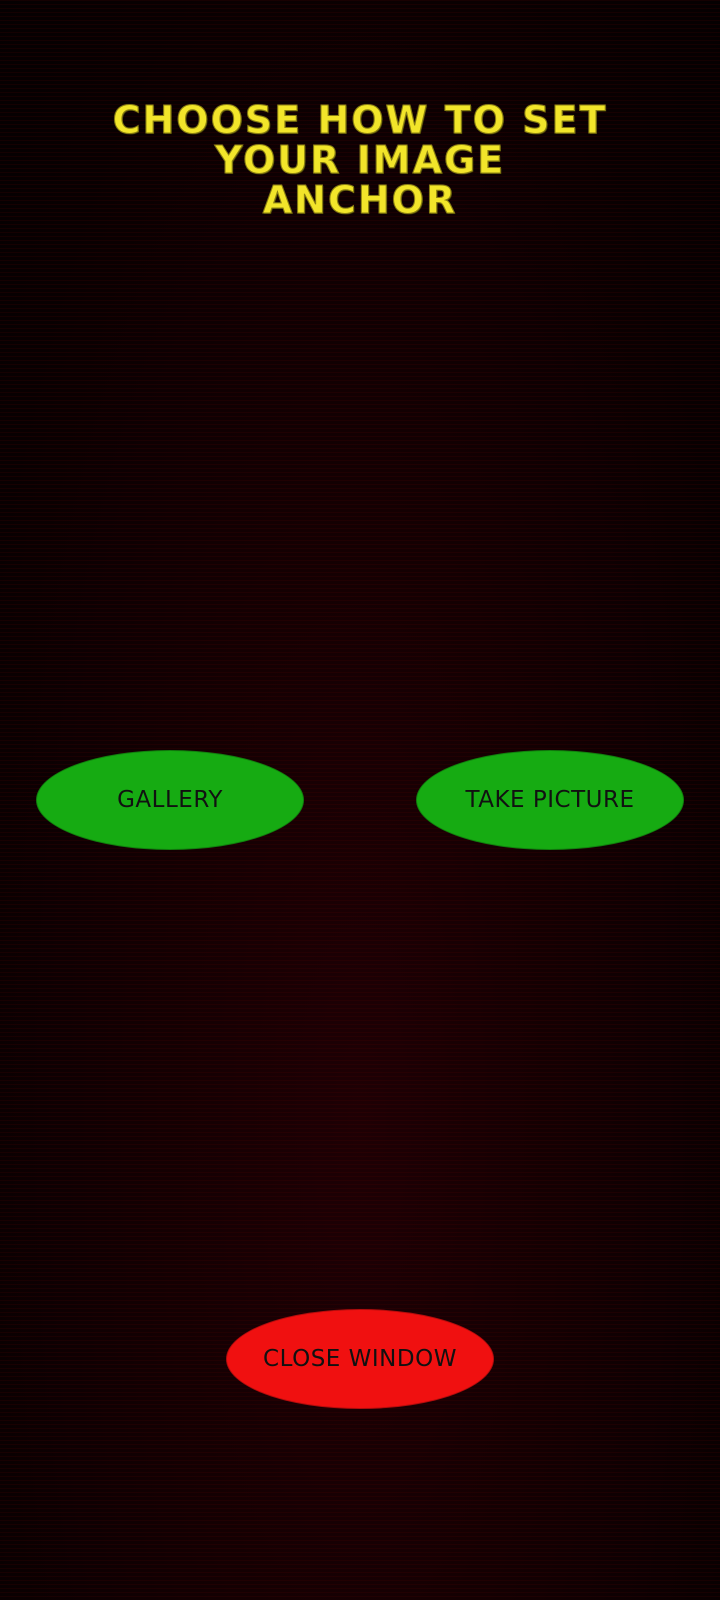  I want to click on page-title: CHOOSE HOW TO SET YOUR IMAGE ANCHOR, so click(360, 160).